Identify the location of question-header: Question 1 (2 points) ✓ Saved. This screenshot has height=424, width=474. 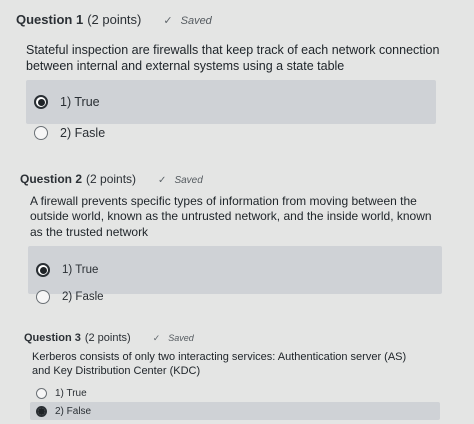
(114, 19).